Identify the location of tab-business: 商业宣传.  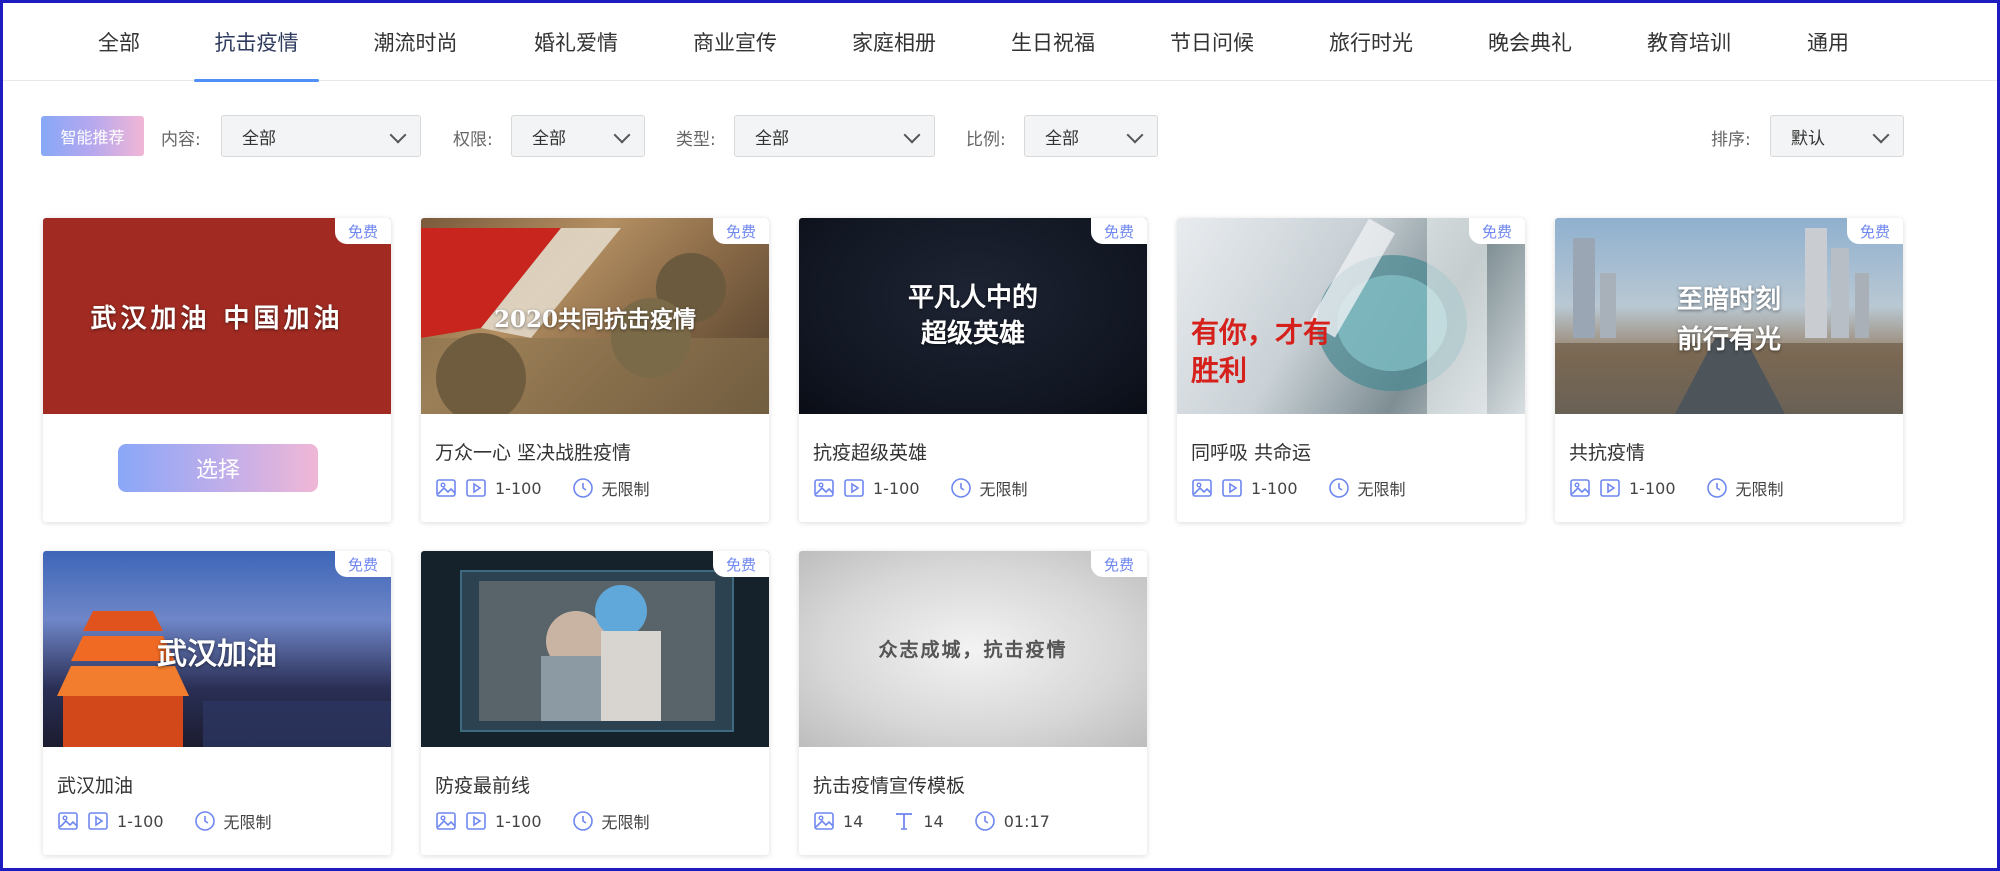
(735, 42).